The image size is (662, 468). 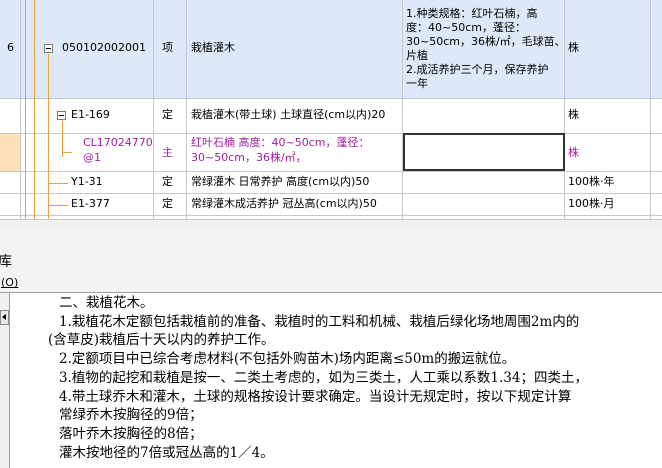 What do you see at coordinates (280, 182) in the screenshot?
I see `maintenance-name: 常绿灌木 日常养护 高度(cm以内)50` at bounding box center [280, 182].